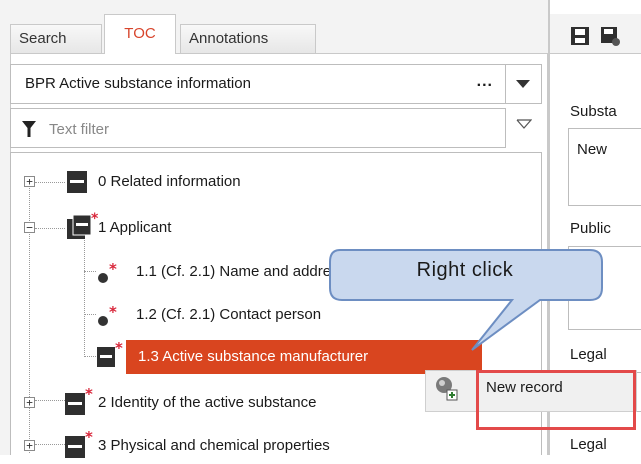 The height and width of the screenshot is (464, 641). I want to click on substance-field-value: New, so click(592, 149).